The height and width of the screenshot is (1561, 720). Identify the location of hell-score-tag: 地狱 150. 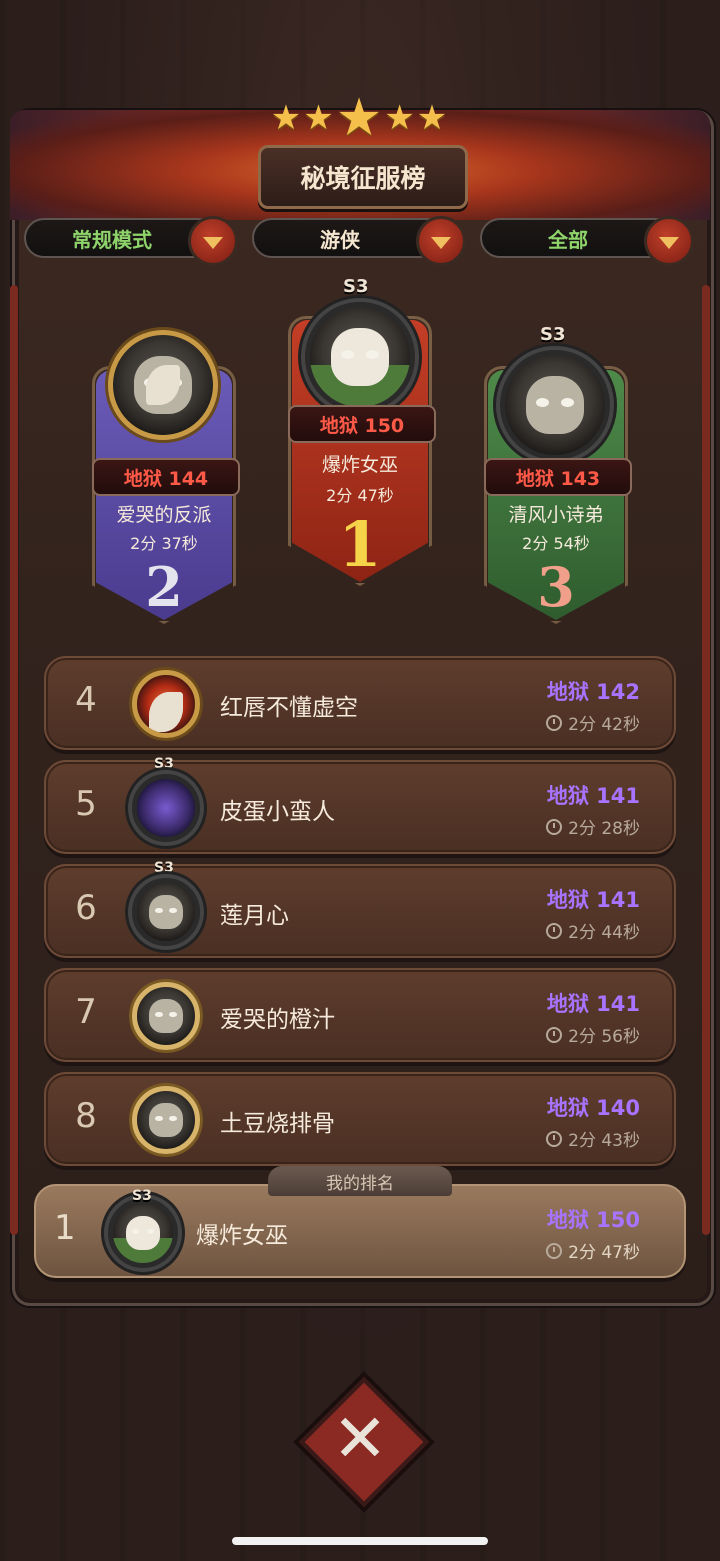
(362, 424).